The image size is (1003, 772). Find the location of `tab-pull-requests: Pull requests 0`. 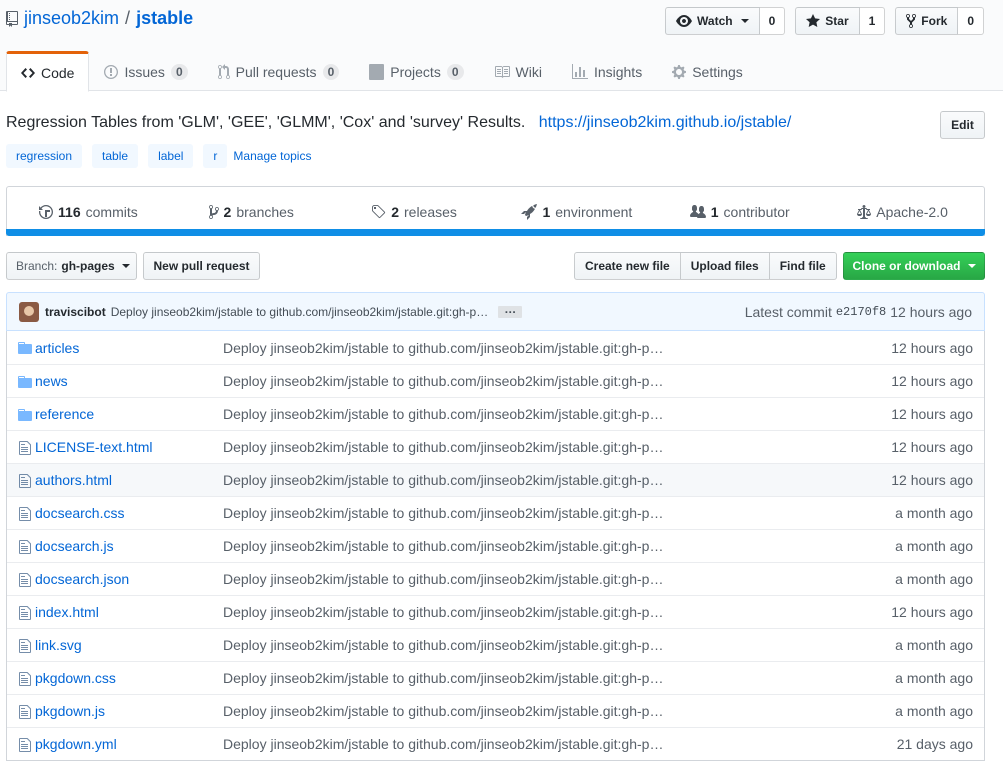

tab-pull-requests: Pull requests 0 is located at coordinates (279, 70).